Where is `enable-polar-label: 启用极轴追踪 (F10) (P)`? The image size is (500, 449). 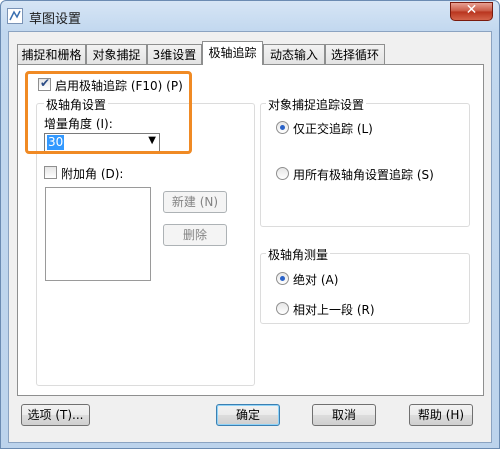
enable-polar-label: 启用极轴追踪 (F10) (P) is located at coordinates (119, 86).